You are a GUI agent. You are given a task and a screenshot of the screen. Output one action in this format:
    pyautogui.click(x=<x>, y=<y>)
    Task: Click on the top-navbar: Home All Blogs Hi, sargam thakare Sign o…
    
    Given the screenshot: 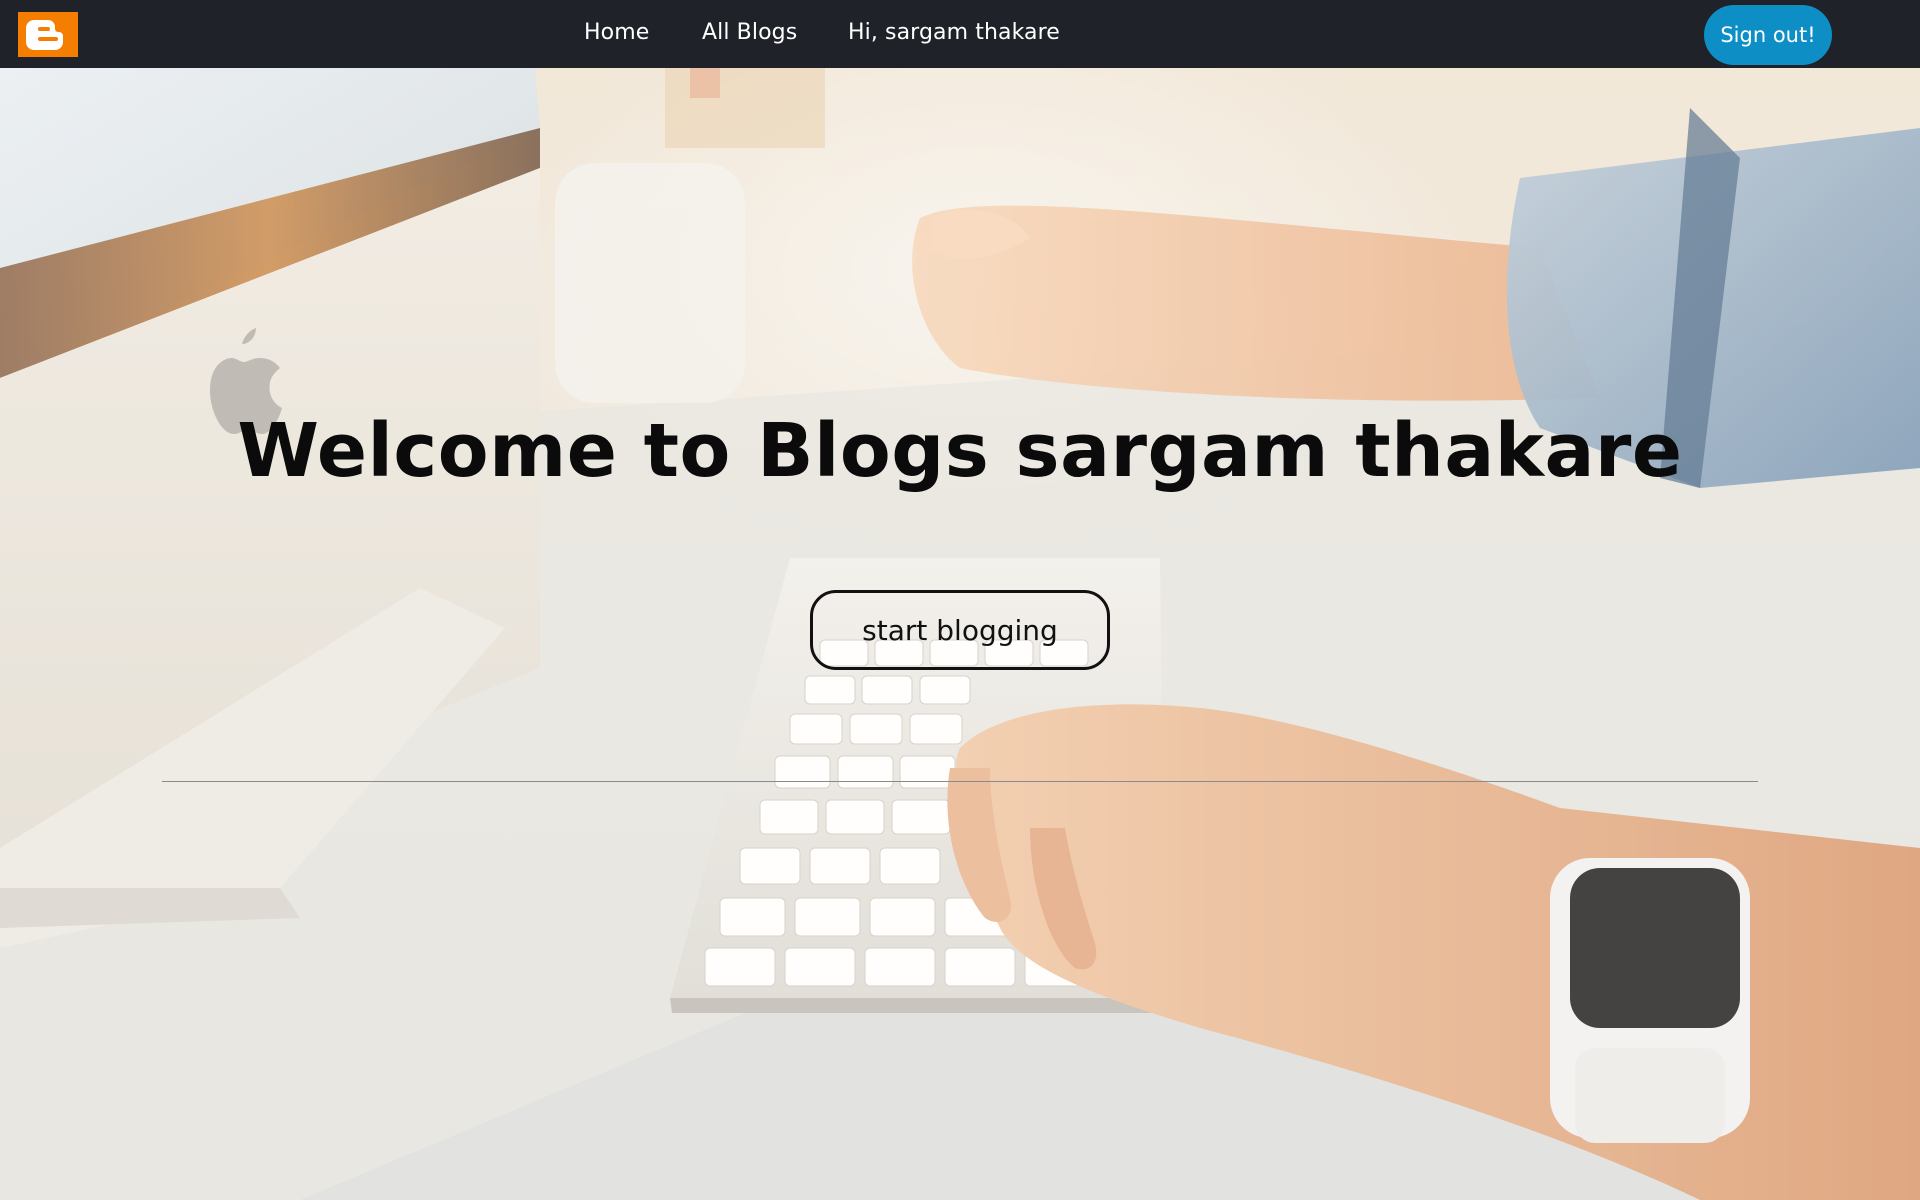 What is the action you would take?
    pyautogui.click(x=960, y=34)
    